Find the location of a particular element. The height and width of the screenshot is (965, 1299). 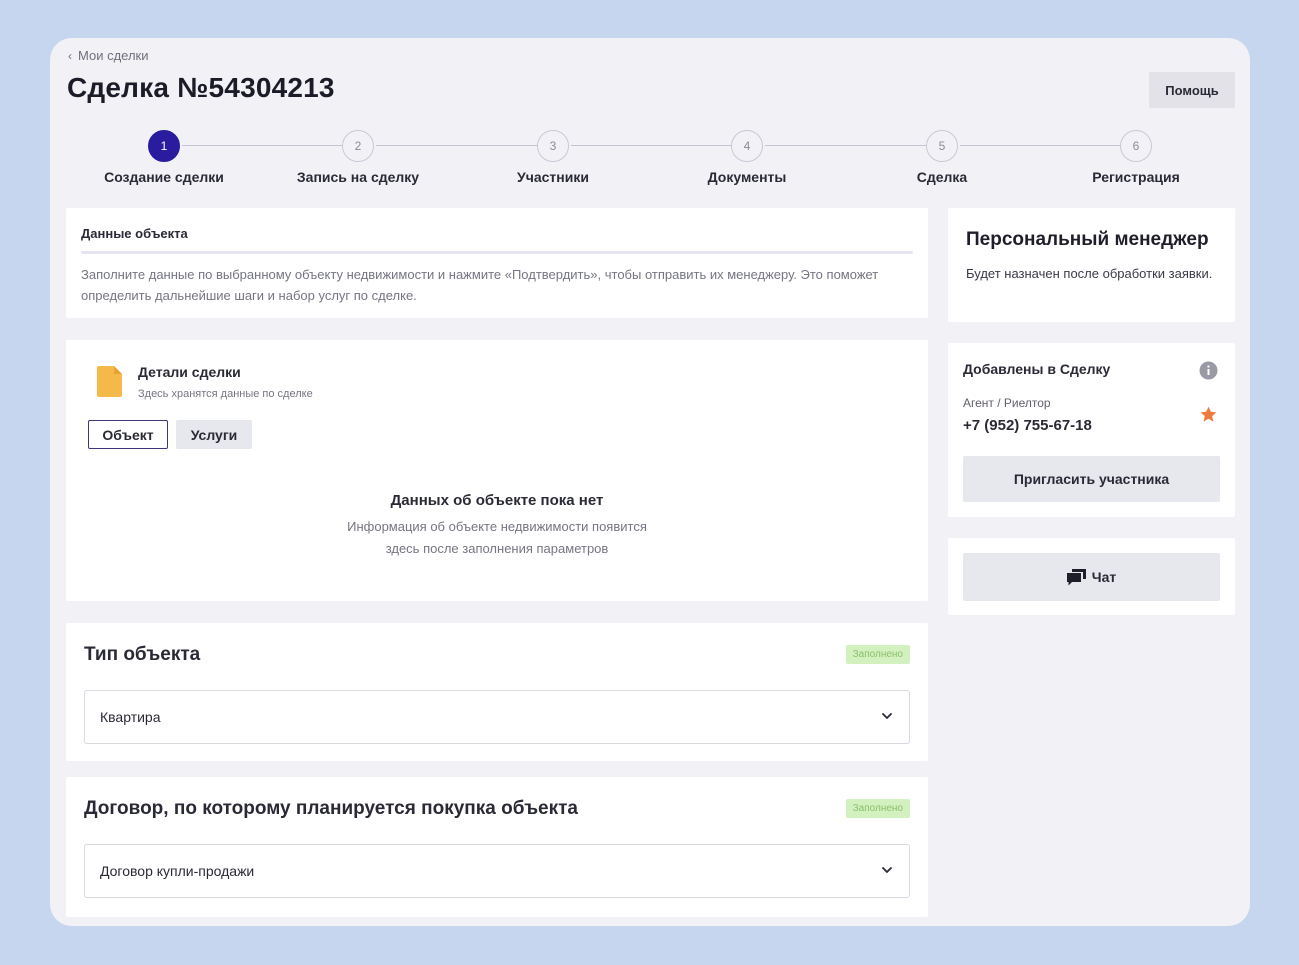

deal-details-title: Детали сделки is located at coordinates (189, 372).